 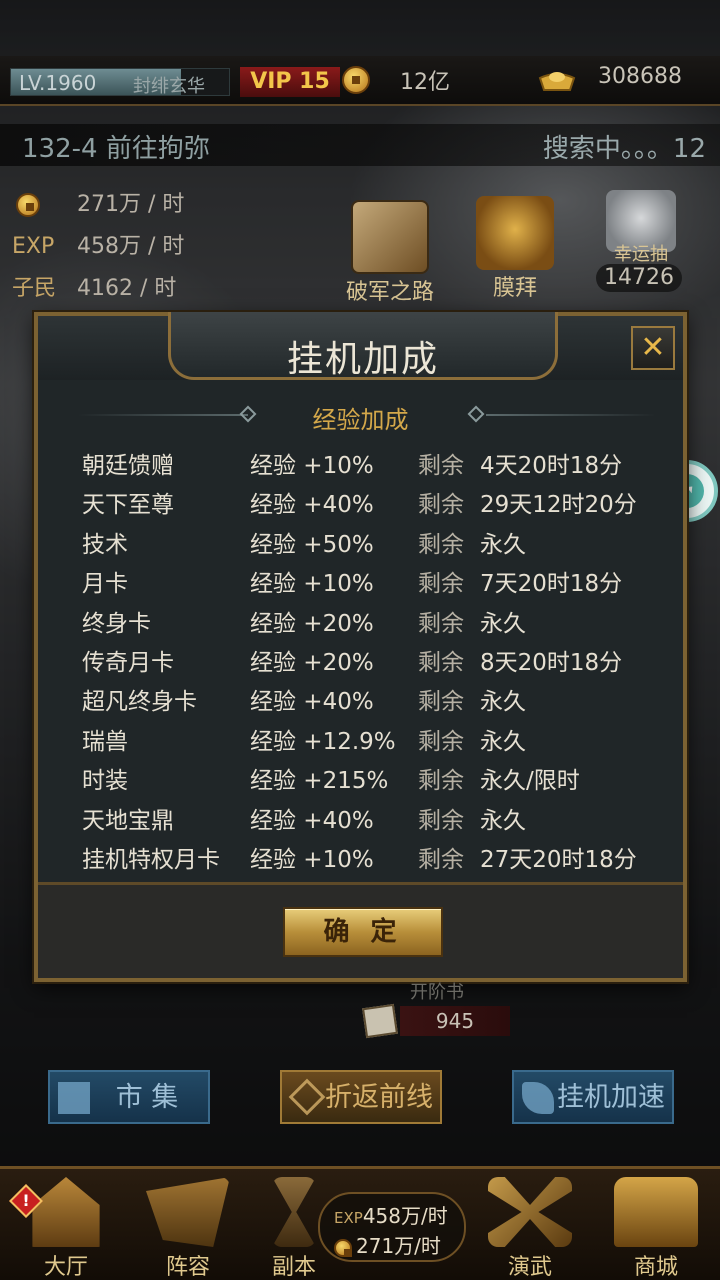 What do you see at coordinates (360, 420) in the screenshot?
I see `section-title: 经验加成` at bounding box center [360, 420].